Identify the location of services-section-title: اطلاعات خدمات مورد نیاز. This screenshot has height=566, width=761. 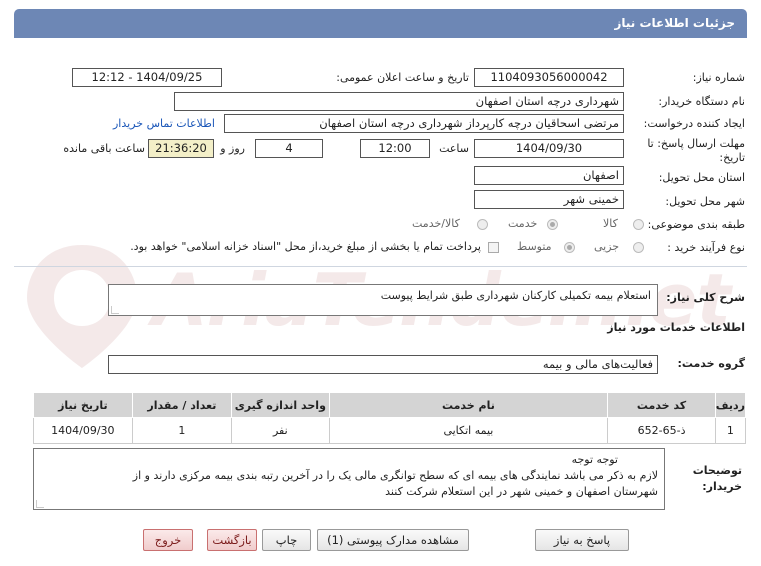
(676, 327).